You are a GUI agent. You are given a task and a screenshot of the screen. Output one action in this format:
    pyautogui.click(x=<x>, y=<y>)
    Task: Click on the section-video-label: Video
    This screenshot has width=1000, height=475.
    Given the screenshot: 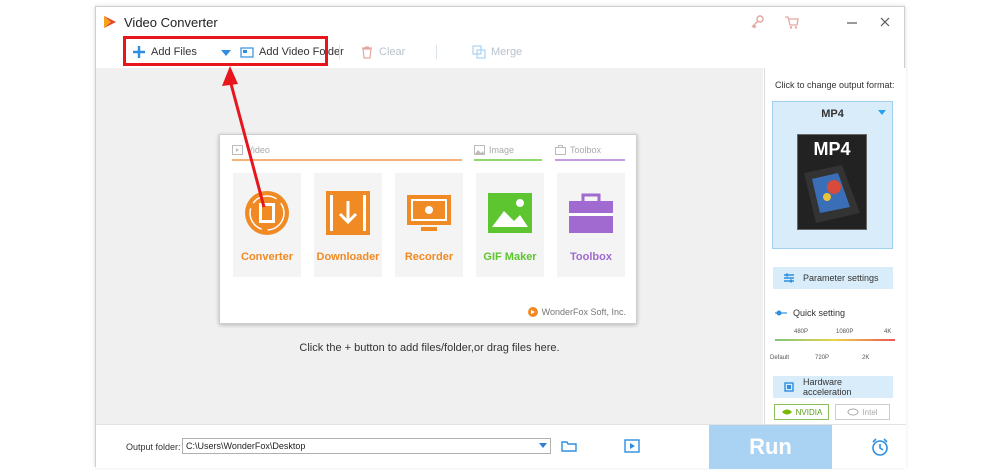 What is the action you would take?
    pyautogui.click(x=258, y=150)
    